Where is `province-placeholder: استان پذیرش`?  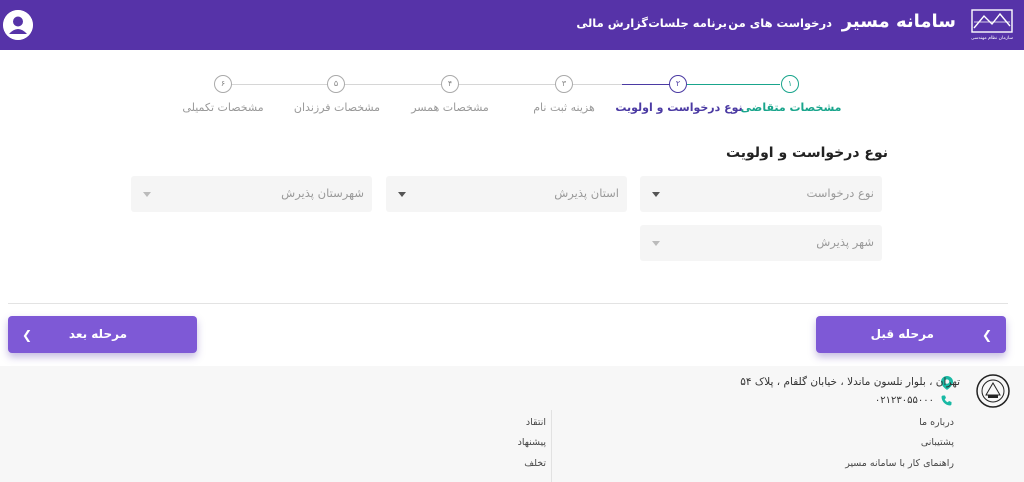 province-placeholder: استان پذیرش is located at coordinates (586, 193).